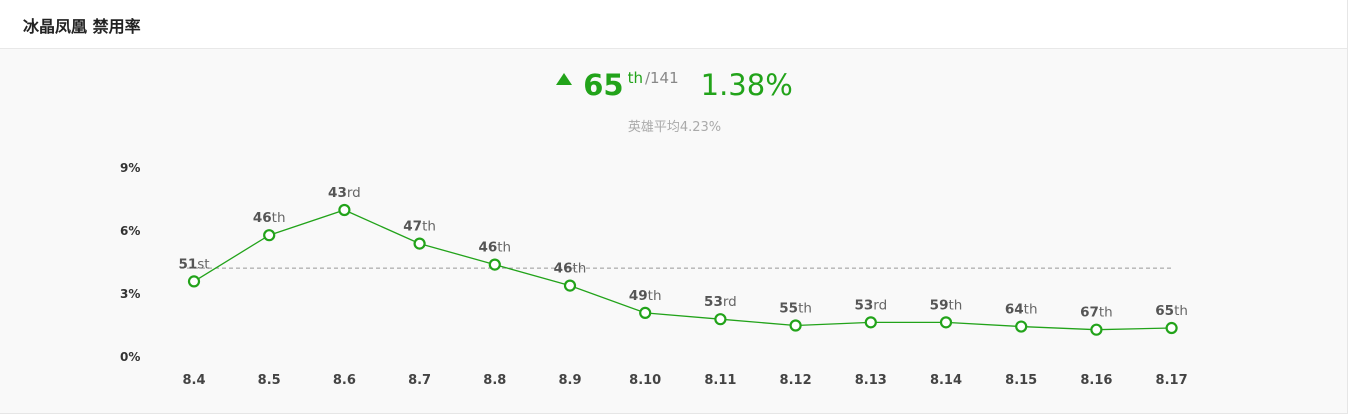  What do you see at coordinates (645, 380) in the screenshot?
I see `x-tick-label: 8.10` at bounding box center [645, 380].